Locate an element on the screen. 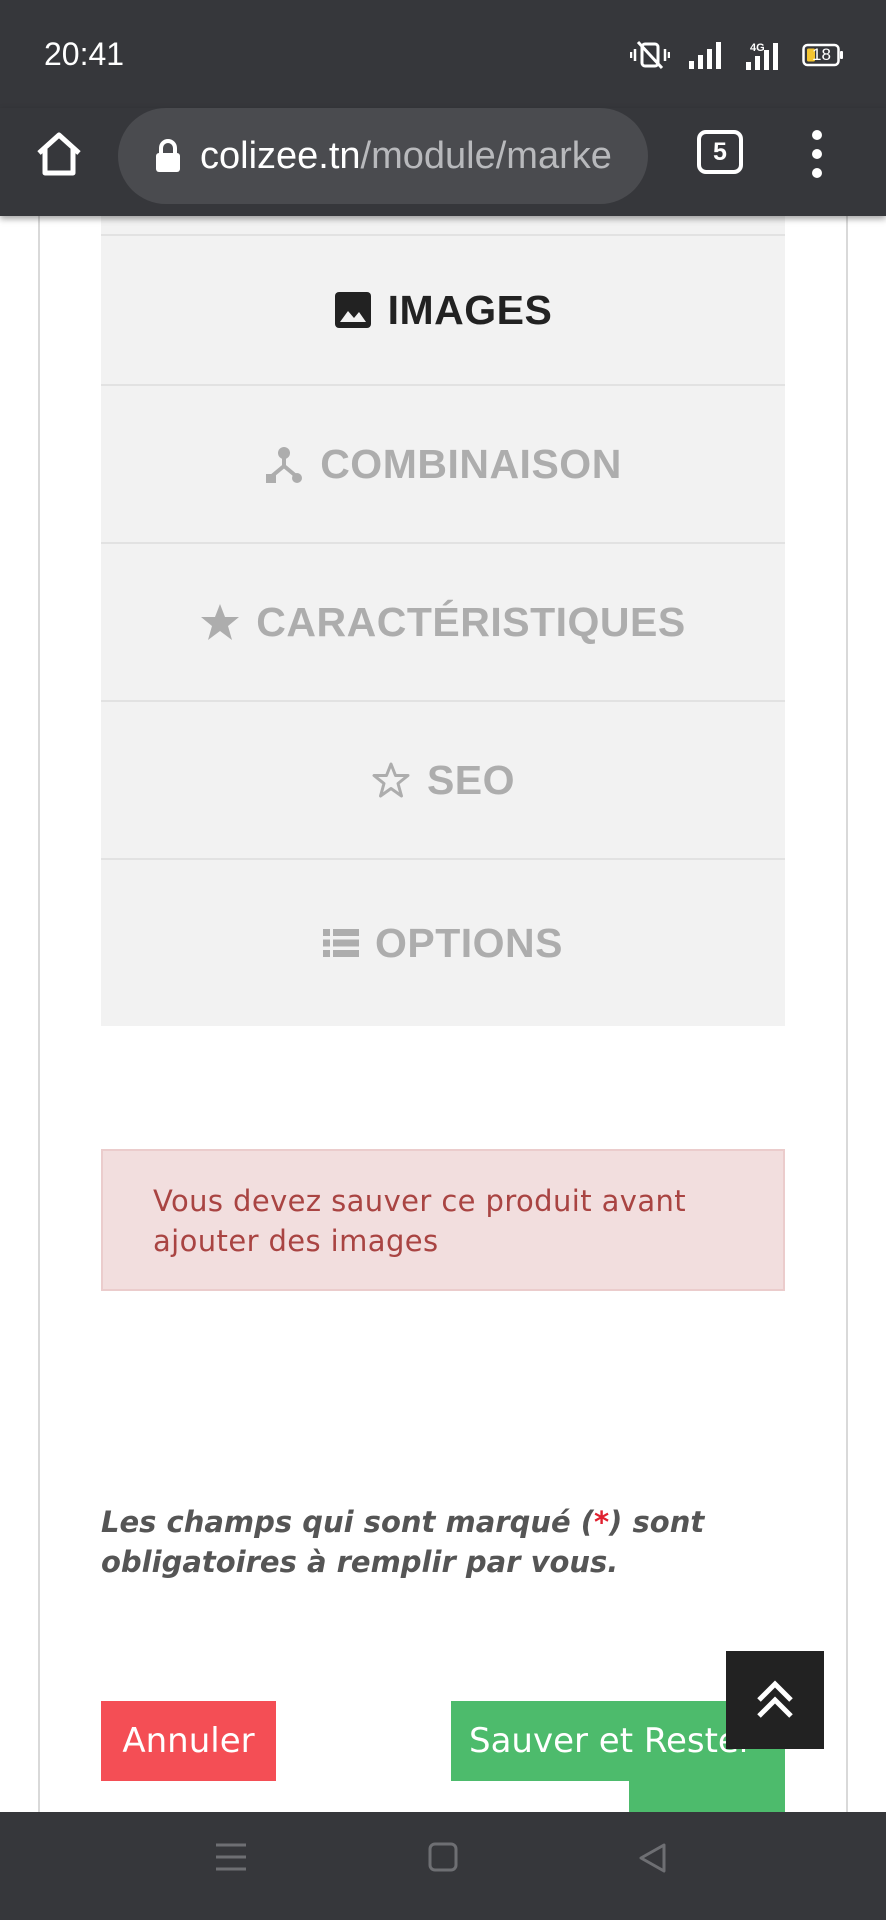 The image size is (886, 1920). tab-caracteristiques: CARACTÉRISTIQUES is located at coordinates (443, 621).